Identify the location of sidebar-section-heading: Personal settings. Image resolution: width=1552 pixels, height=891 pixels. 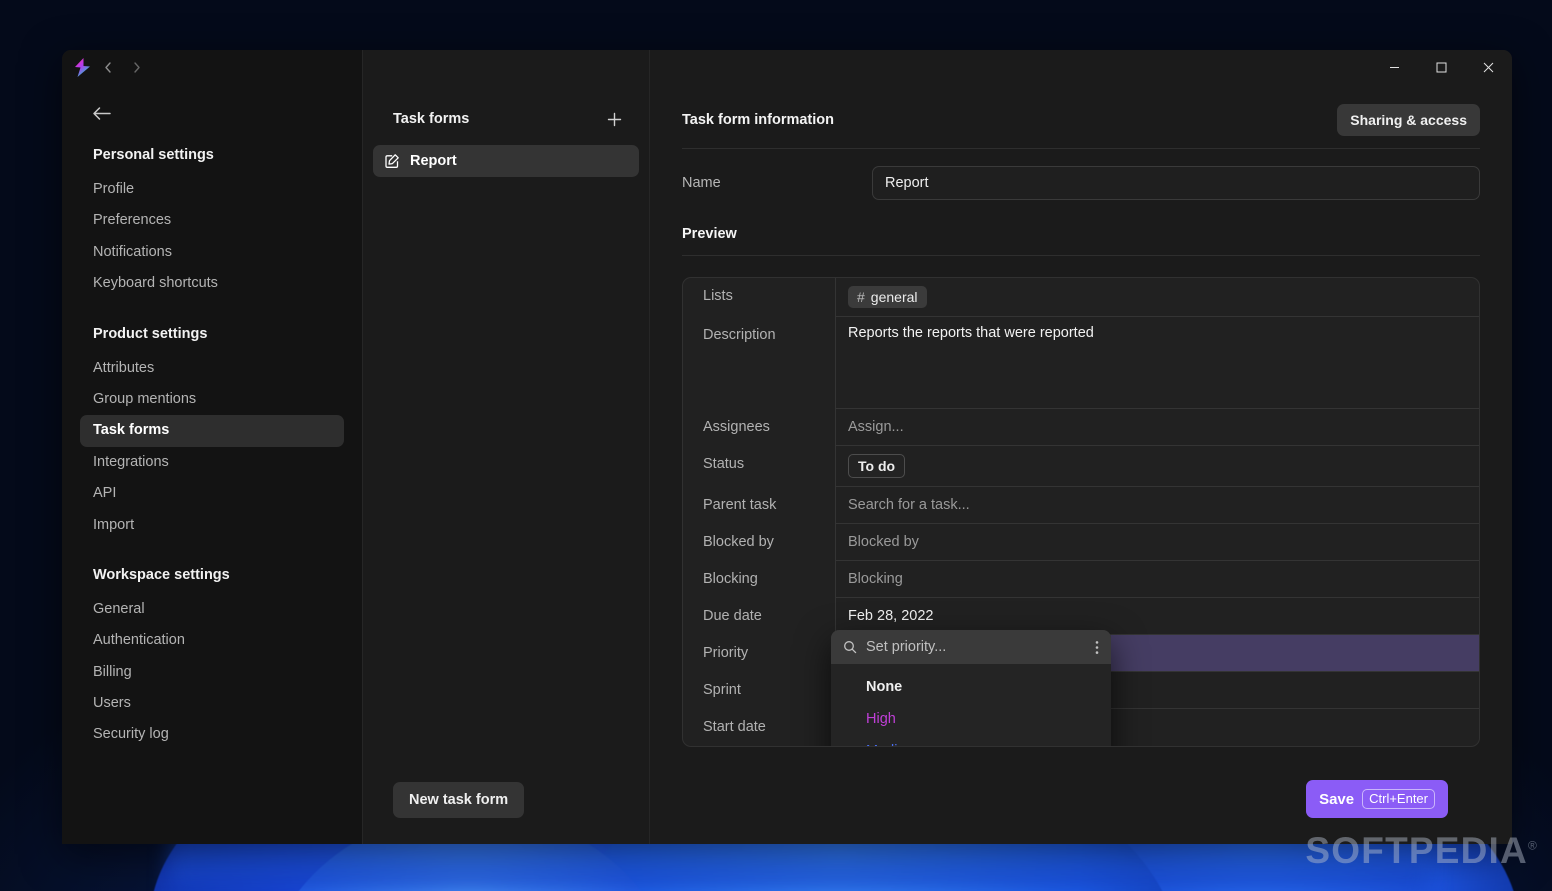
(153, 155).